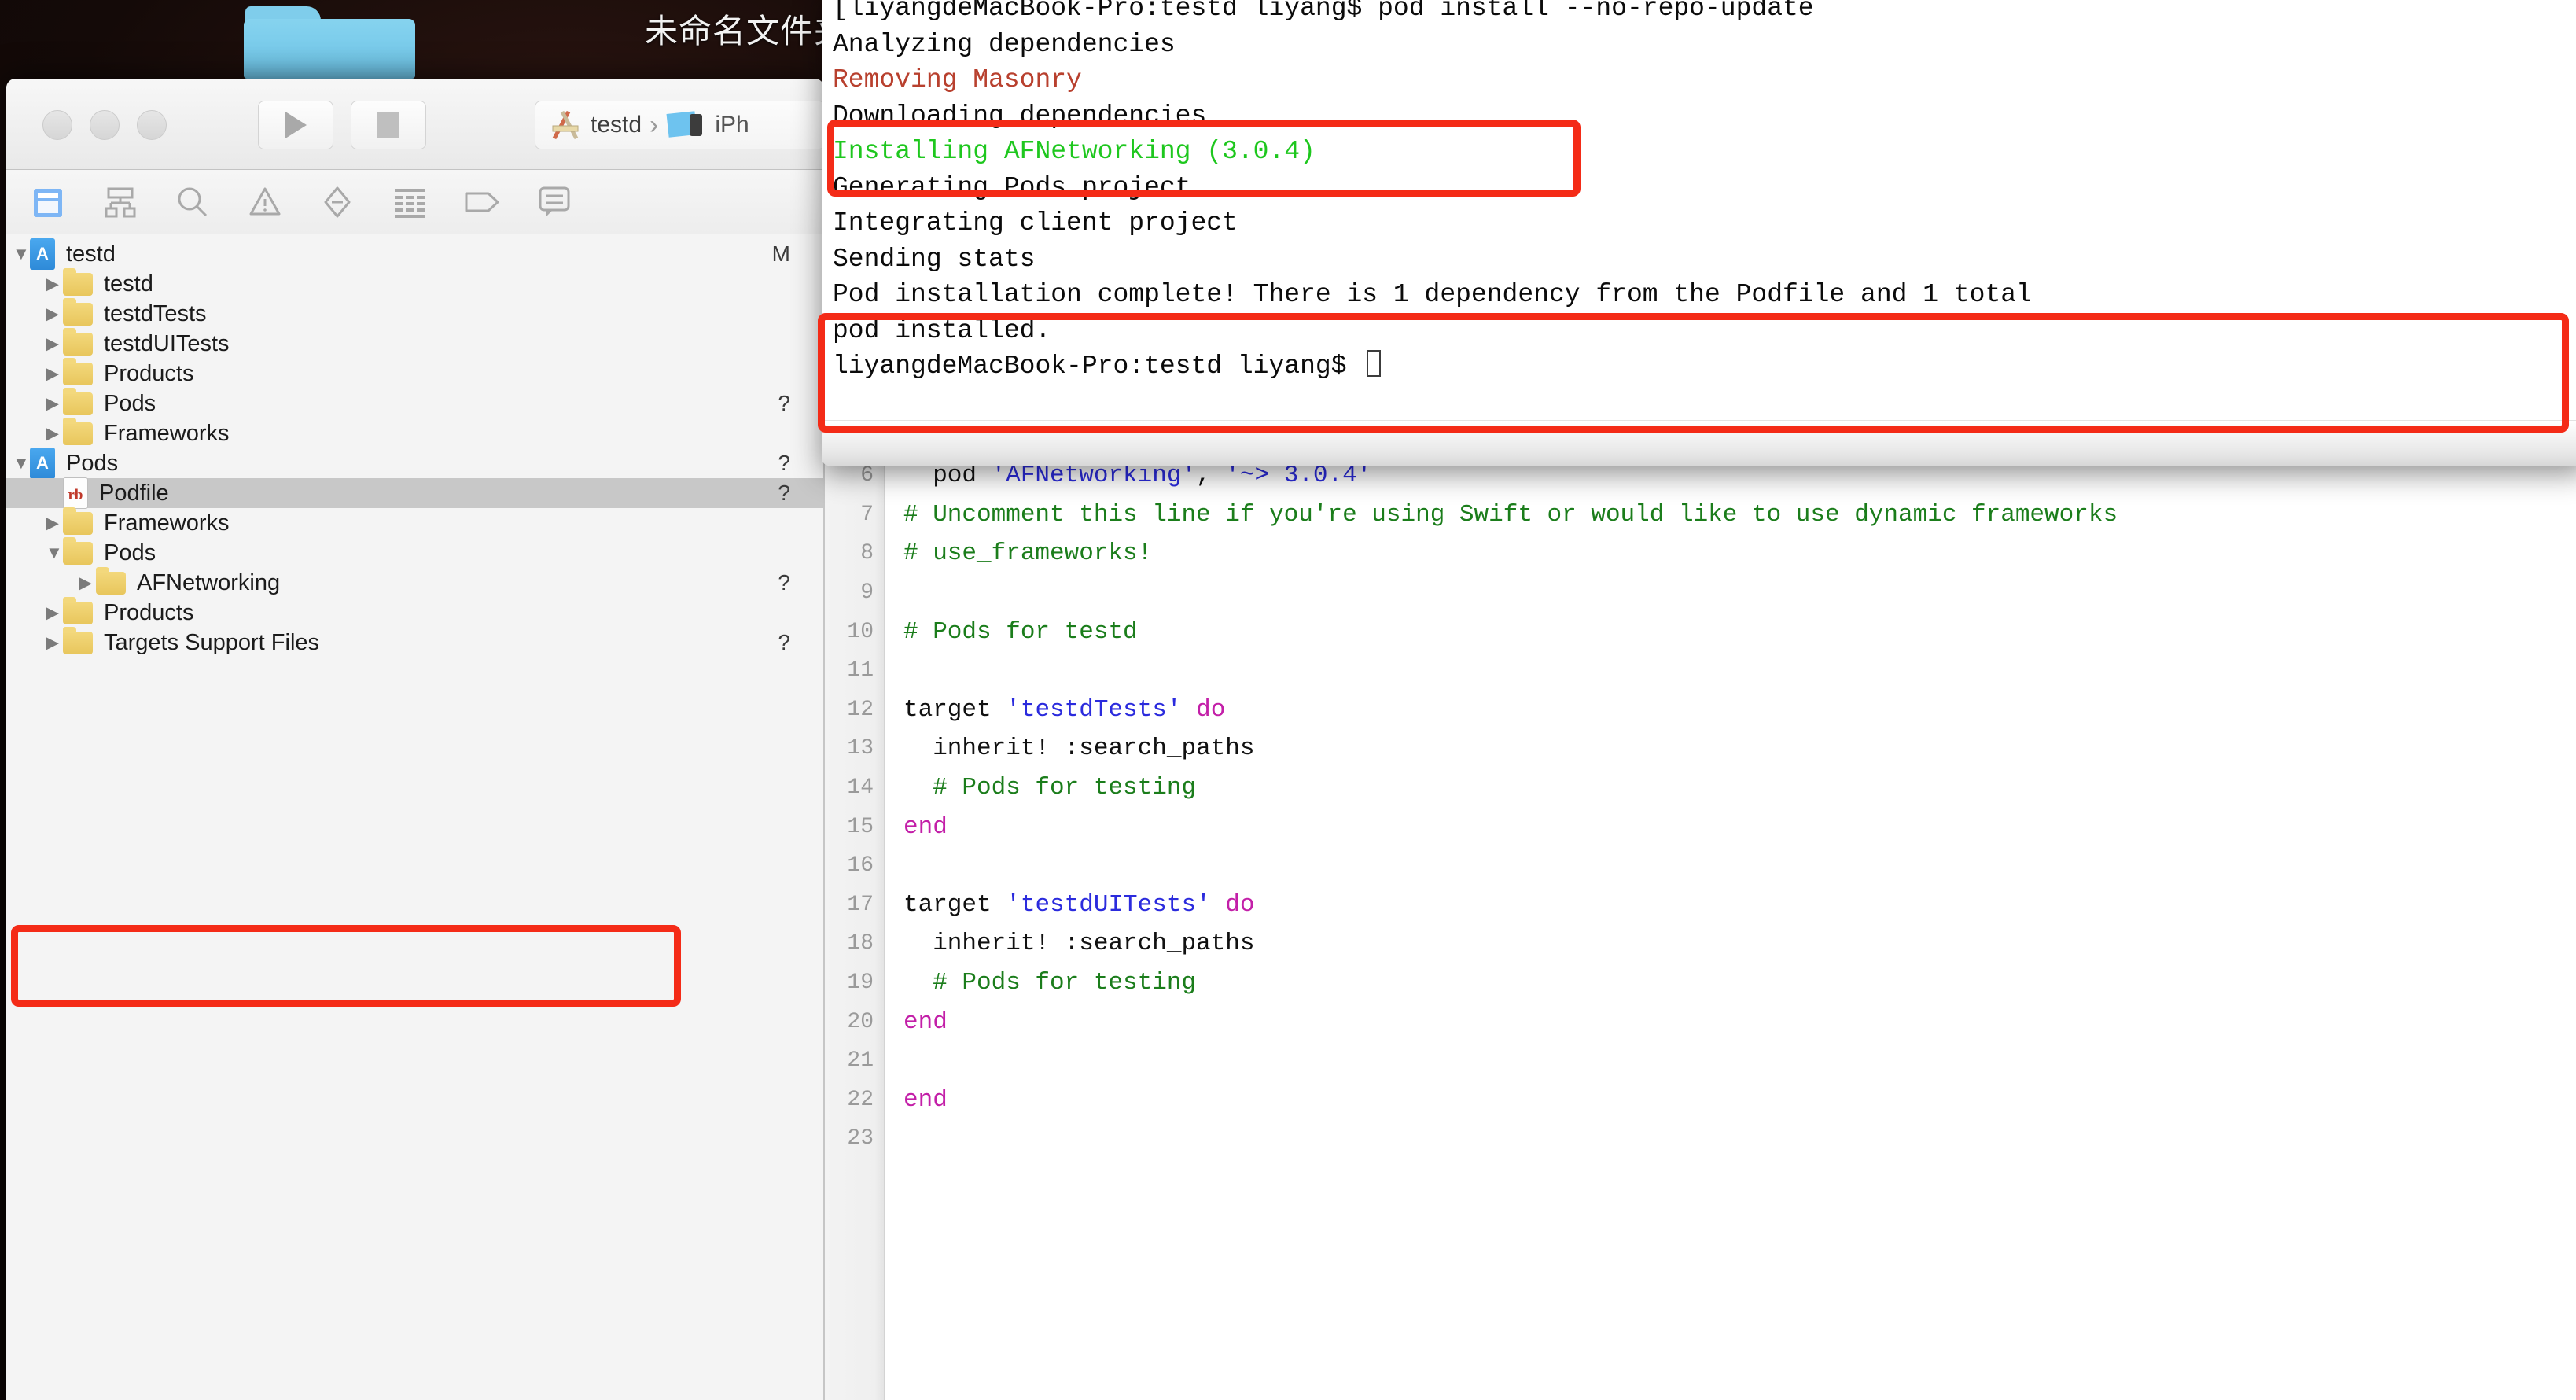 The height and width of the screenshot is (1400, 2576). Describe the element at coordinates (414, 582) in the screenshot. I see `tree-row-afnetworking: AFNetworking?` at that location.